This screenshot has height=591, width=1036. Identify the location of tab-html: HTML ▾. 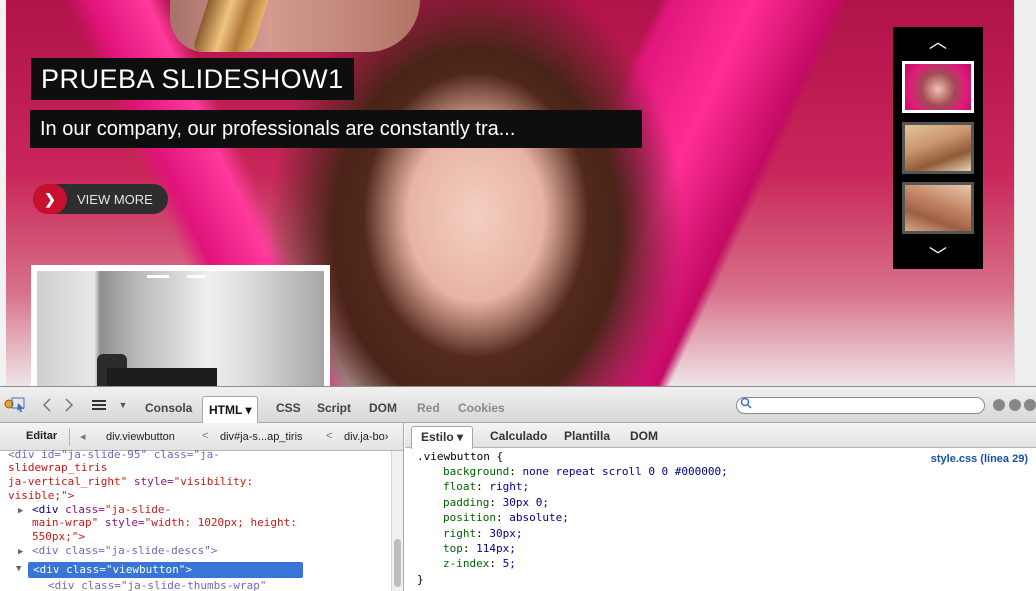
(230, 409).